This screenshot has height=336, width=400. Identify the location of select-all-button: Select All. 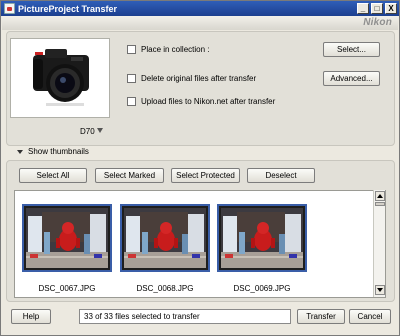
(53, 175).